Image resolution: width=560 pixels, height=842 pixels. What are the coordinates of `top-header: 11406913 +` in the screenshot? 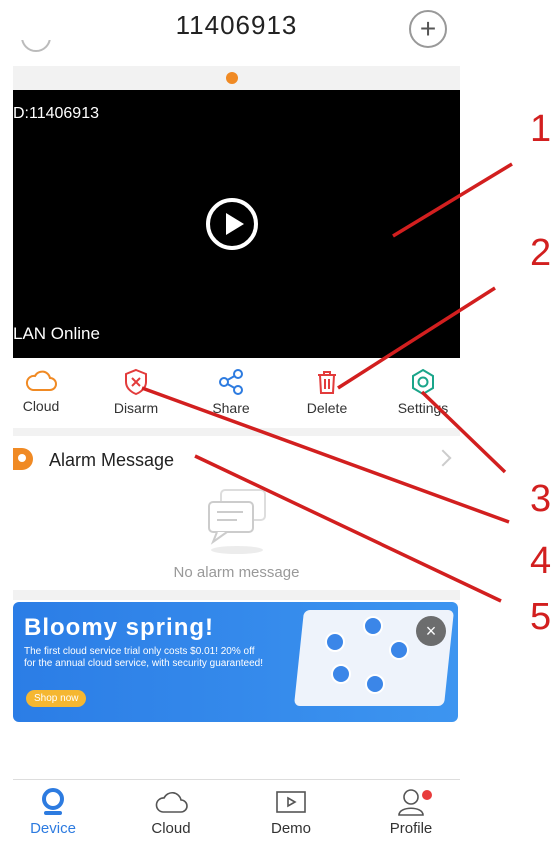 It's located at (236, 33).